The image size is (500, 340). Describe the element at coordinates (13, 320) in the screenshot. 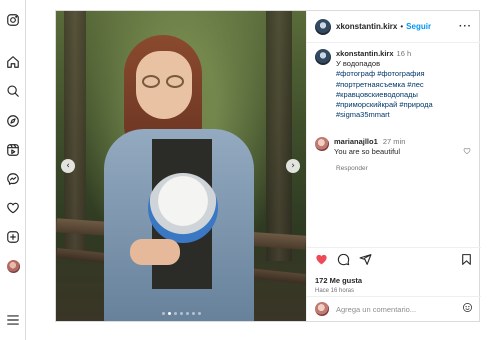

I see `menu-icon` at that location.